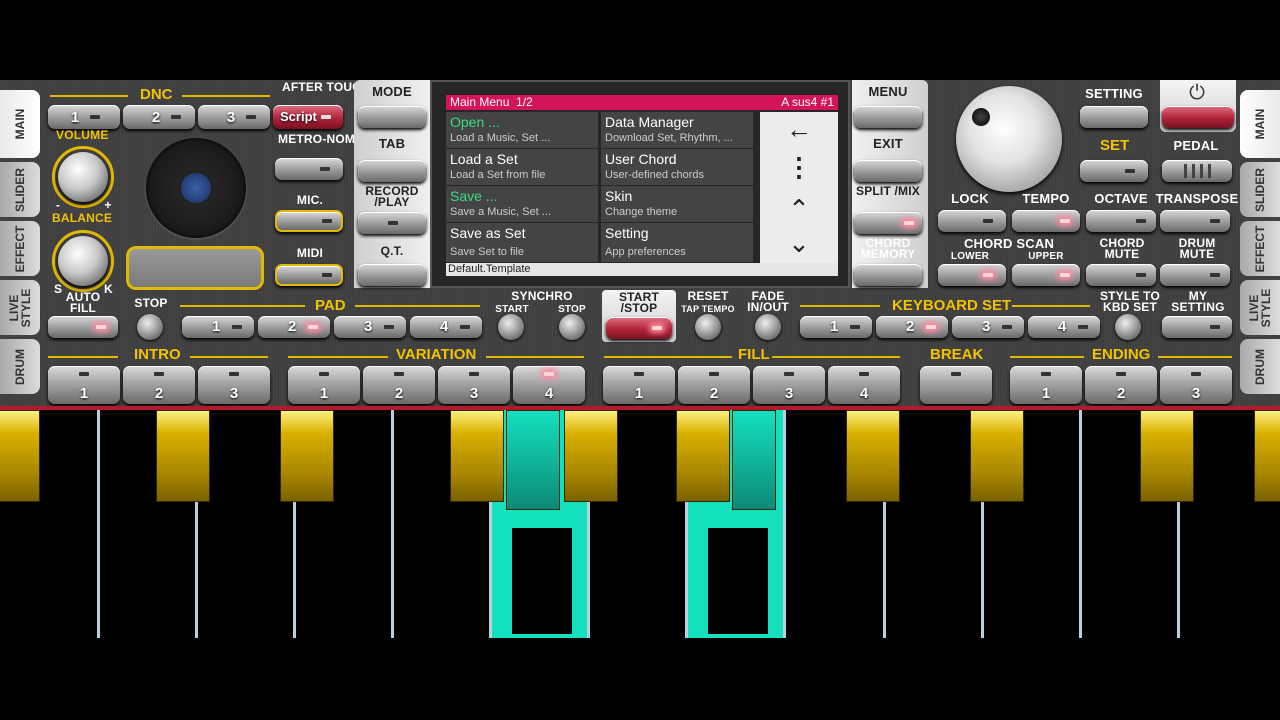 The width and height of the screenshot is (1280, 720). What do you see at coordinates (1121, 275) in the screenshot?
I see `chord-mute-button` at bounding box center [1121, 275].